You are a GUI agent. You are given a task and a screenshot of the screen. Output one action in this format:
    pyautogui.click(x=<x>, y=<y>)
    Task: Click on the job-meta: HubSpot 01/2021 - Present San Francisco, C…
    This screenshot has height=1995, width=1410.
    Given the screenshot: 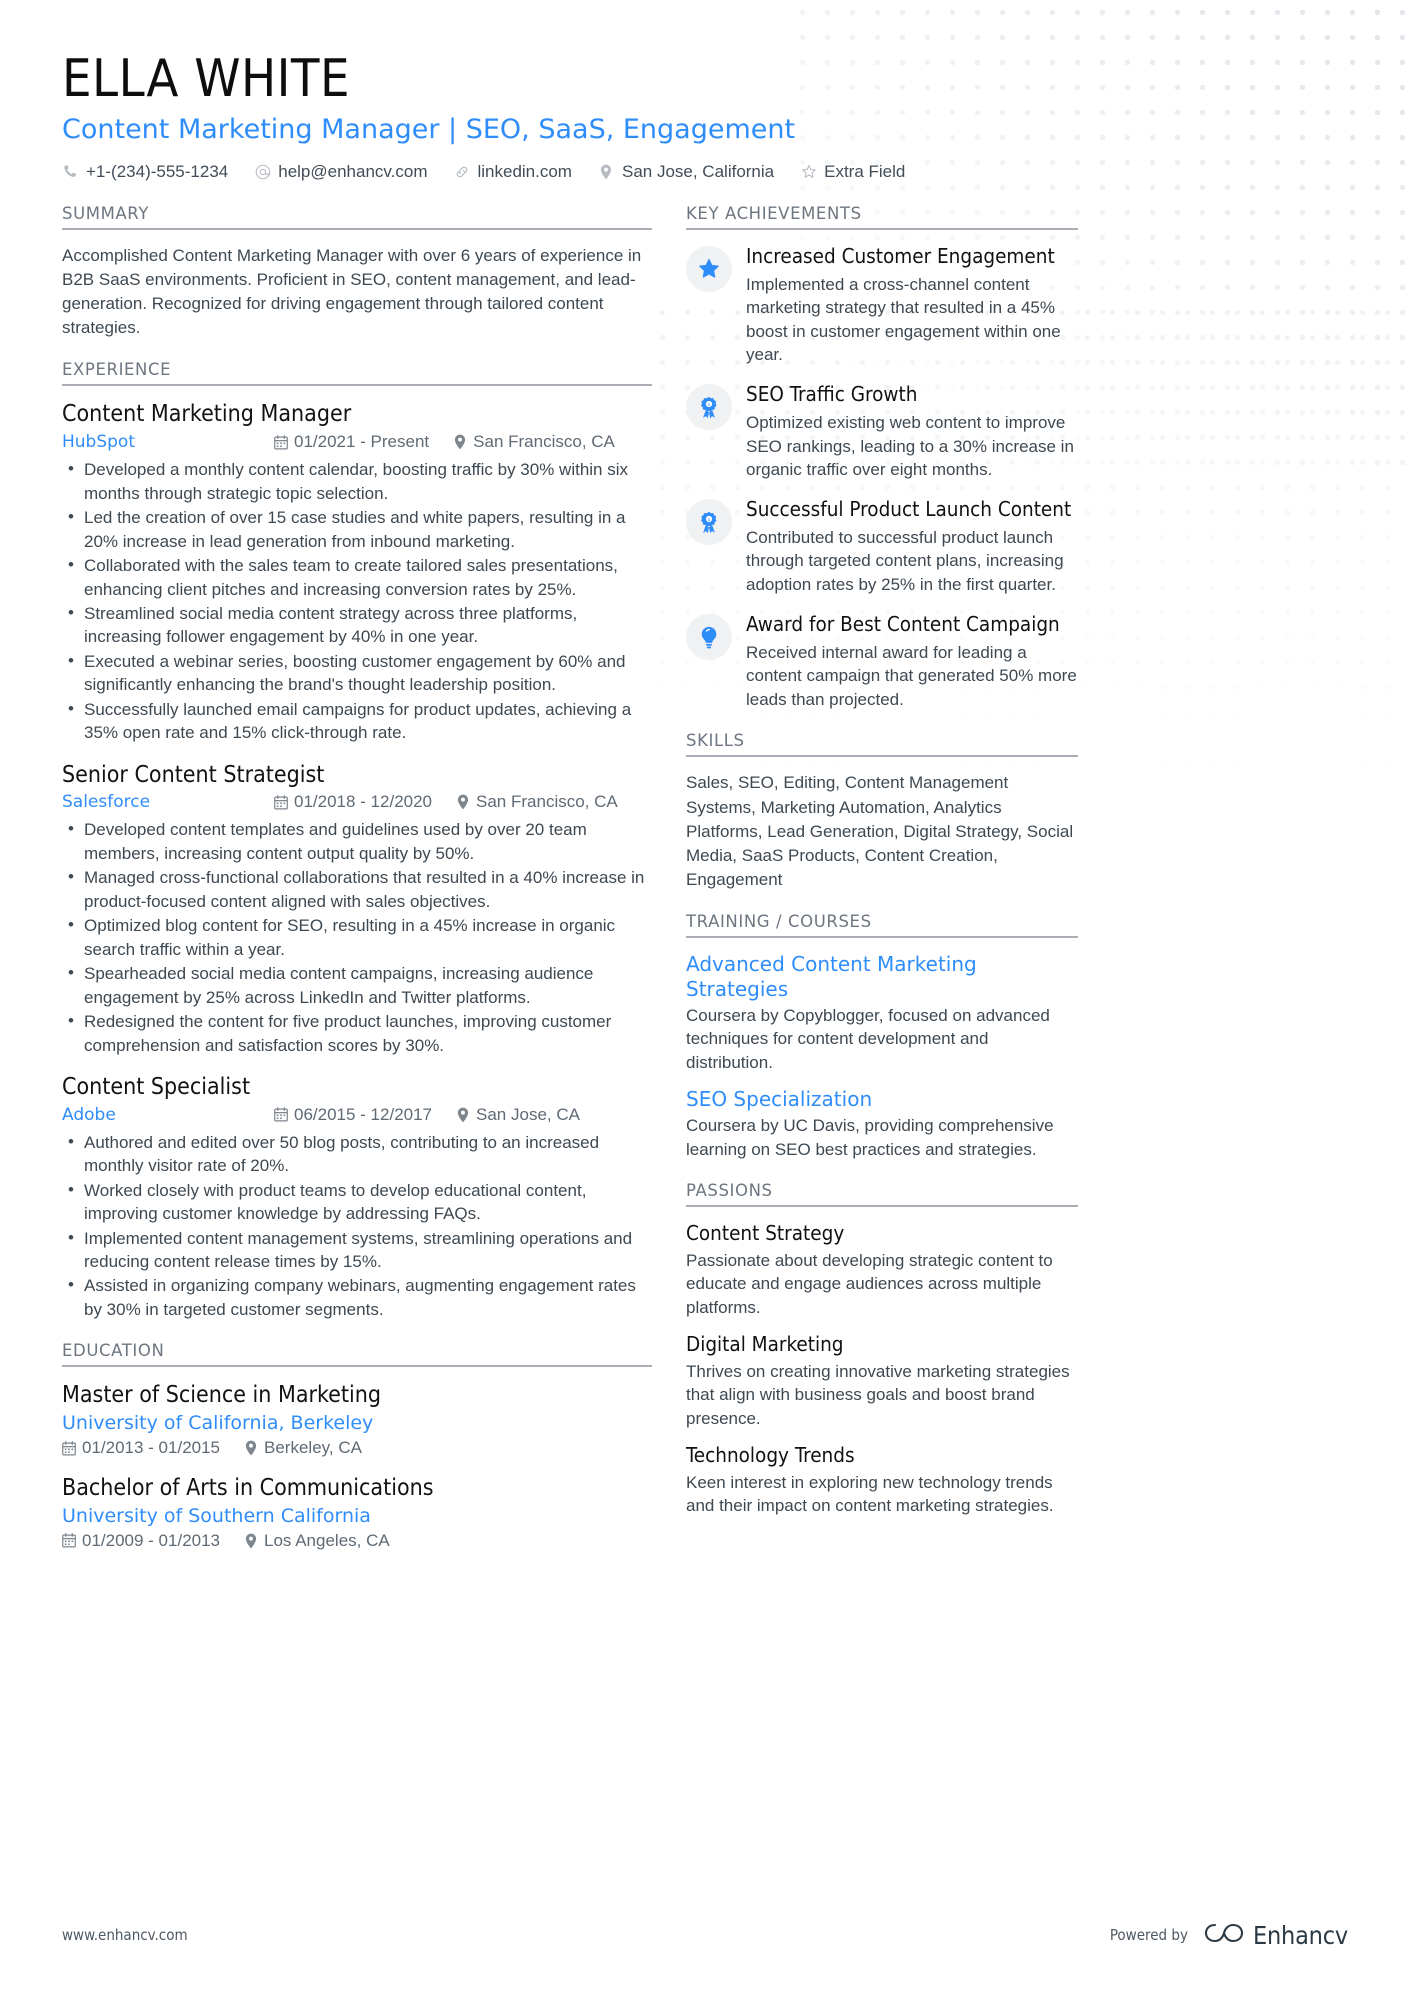 What is the action you would take?
    pyautogui.click(x=357, y=442)
    